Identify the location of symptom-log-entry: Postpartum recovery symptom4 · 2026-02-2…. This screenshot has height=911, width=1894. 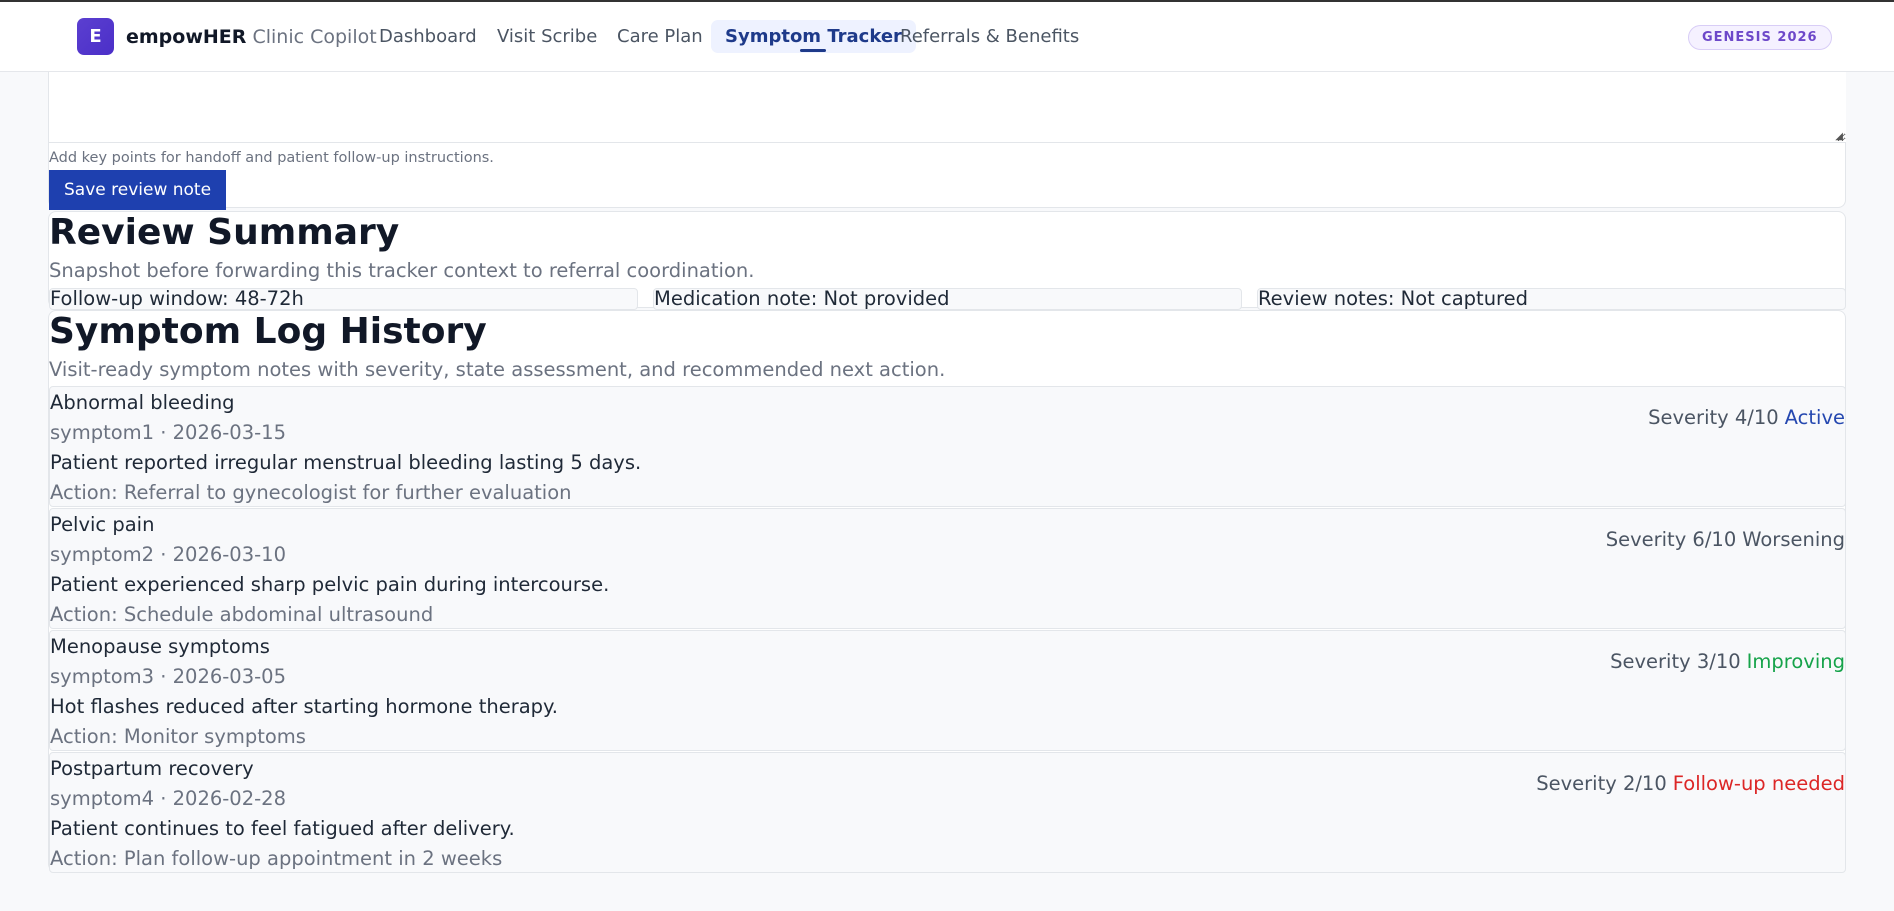
(947, 812).